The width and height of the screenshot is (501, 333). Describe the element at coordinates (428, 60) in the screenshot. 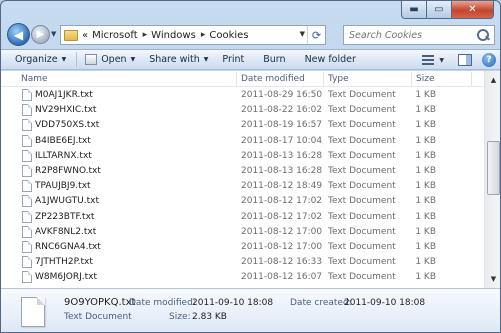

I see `view-icon` at that location.